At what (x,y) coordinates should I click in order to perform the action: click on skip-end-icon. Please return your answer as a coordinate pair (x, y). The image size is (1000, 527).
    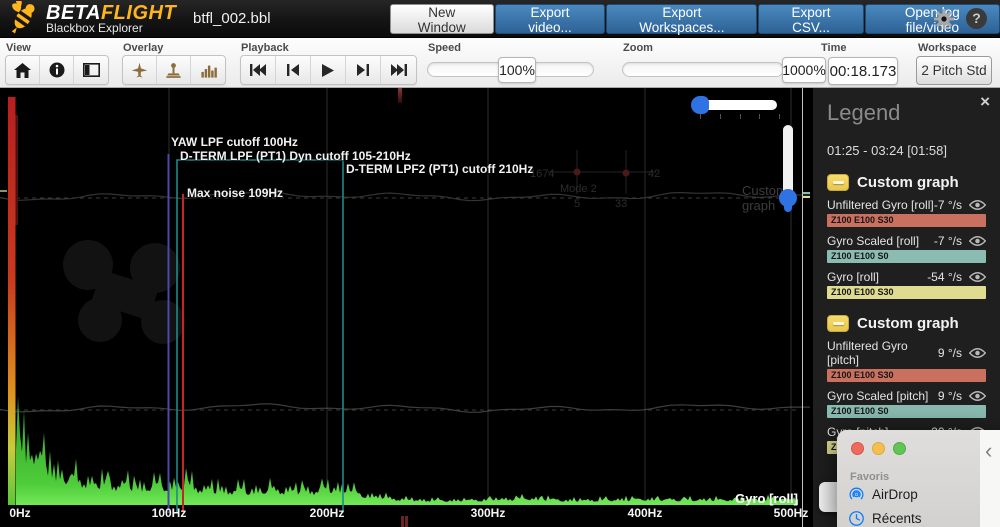
    Looking at the image, I should click on (398, 70).